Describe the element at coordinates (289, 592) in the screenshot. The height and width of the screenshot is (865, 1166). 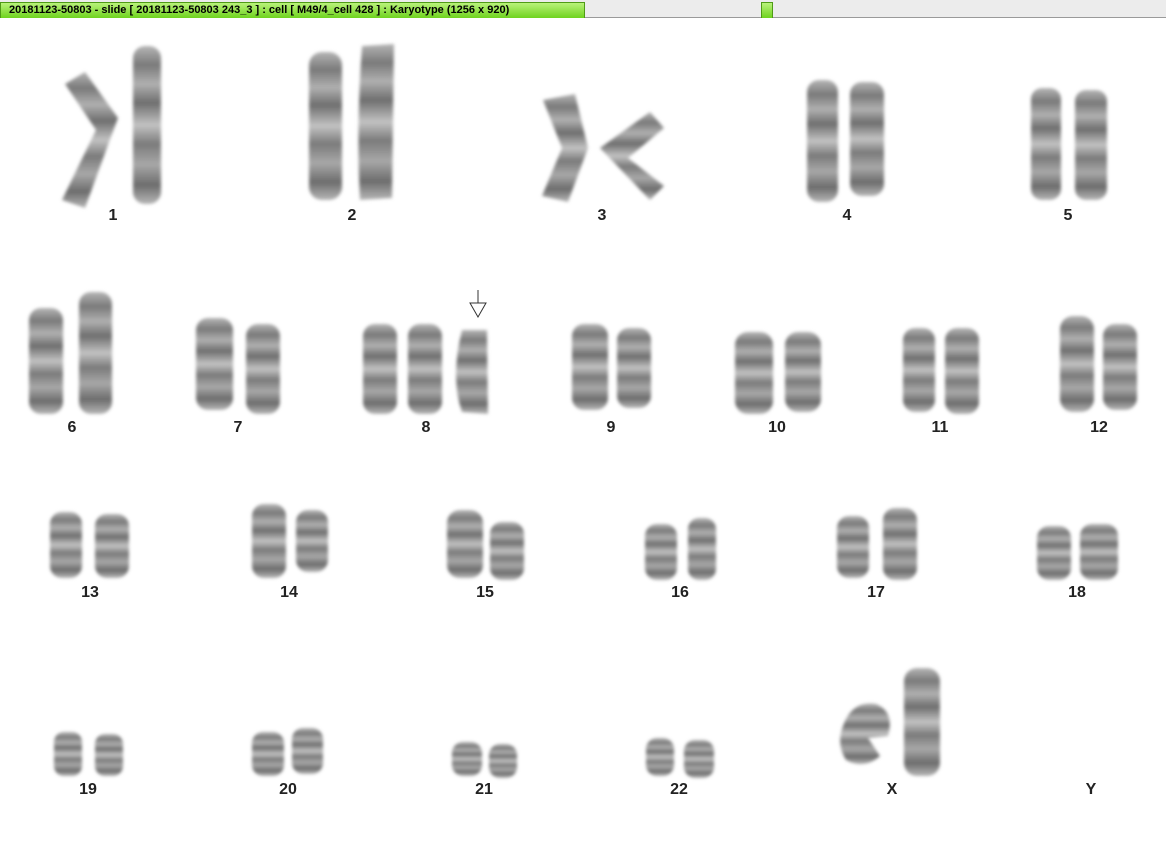
I see `chromosome-label-14: 14` at that location.